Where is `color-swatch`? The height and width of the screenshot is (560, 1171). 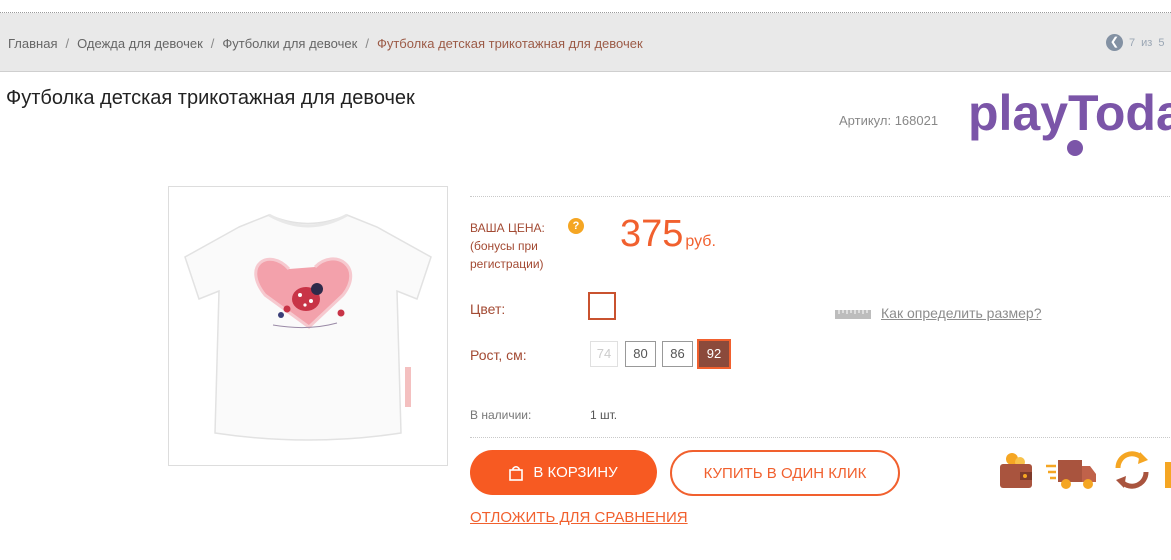
color-swatch is located at coordinates (602, 306).